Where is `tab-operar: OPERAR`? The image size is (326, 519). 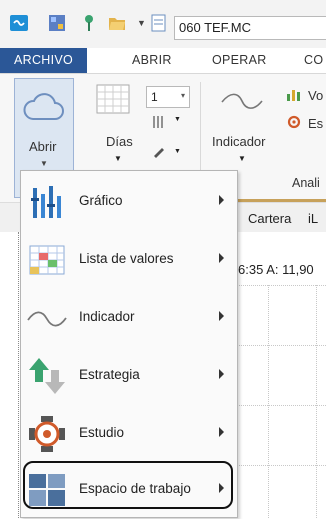 tab-operar: OPERAR is located at coordinates (239, 60).